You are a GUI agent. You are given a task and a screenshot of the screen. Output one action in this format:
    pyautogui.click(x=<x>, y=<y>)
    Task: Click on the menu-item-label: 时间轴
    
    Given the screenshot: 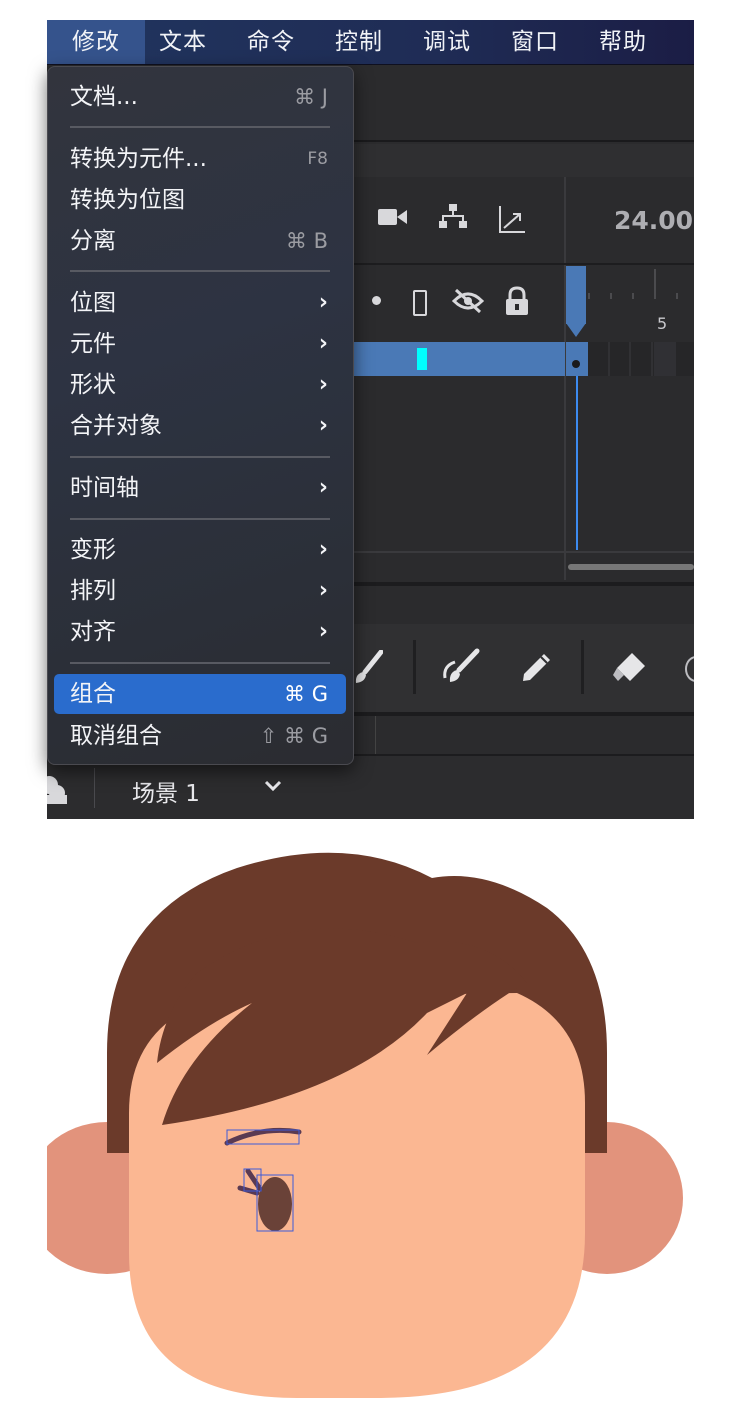 What is the action you would take?
    pyautogui.click(x=104, y=488)
    